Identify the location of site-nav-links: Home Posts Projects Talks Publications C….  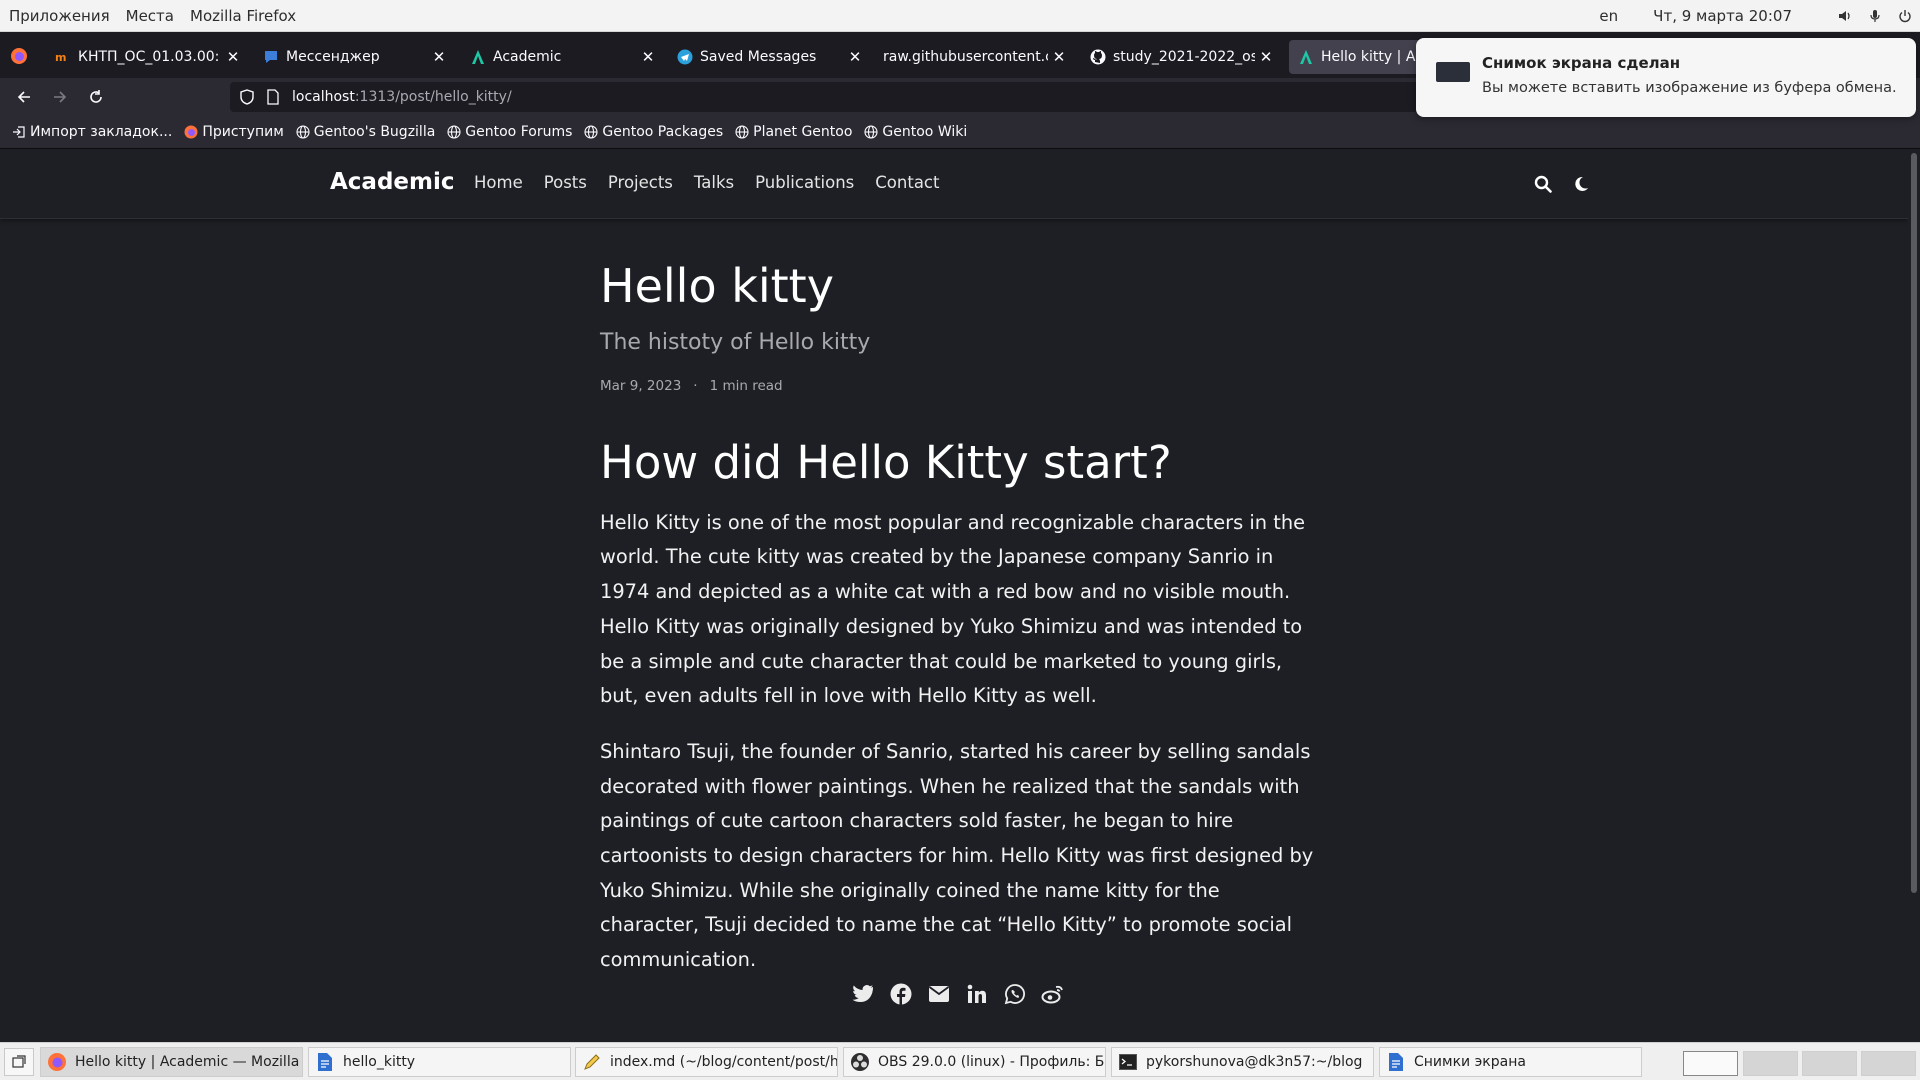
(717, 182).